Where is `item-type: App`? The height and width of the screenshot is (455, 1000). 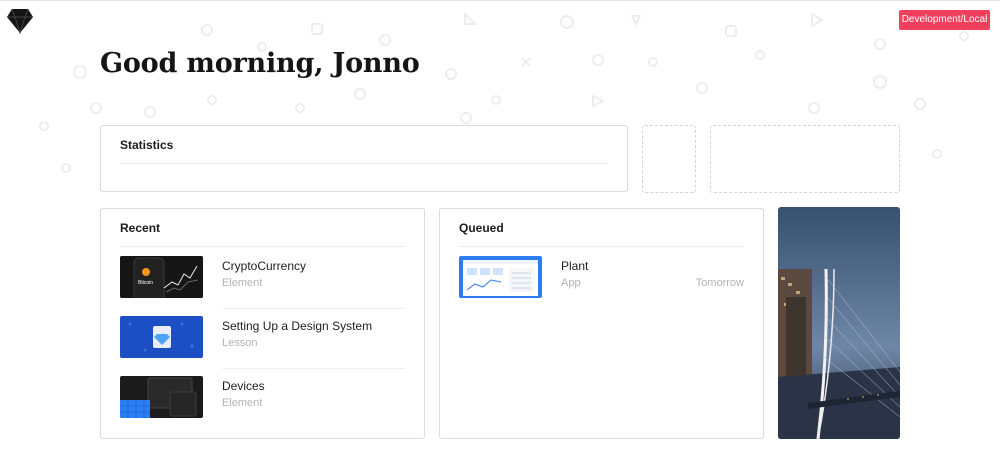
item-type: App is located at coordinates (571, 283).